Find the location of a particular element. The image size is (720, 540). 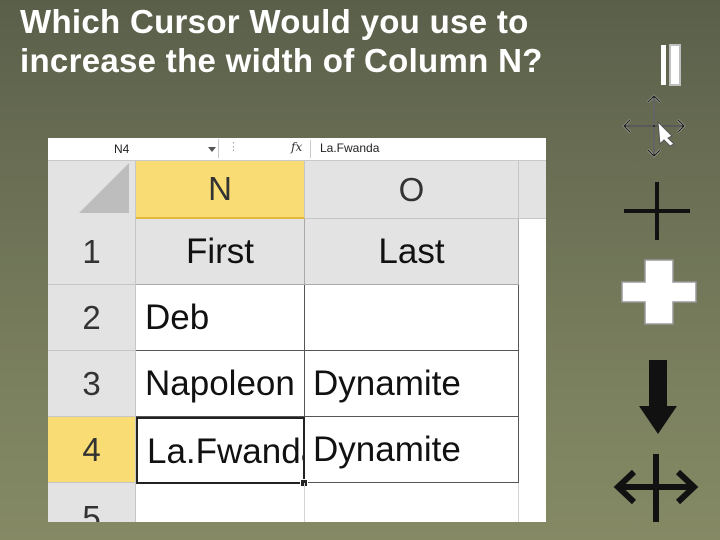

cell-n3: Napoleon is located at coordinates (220, 384).